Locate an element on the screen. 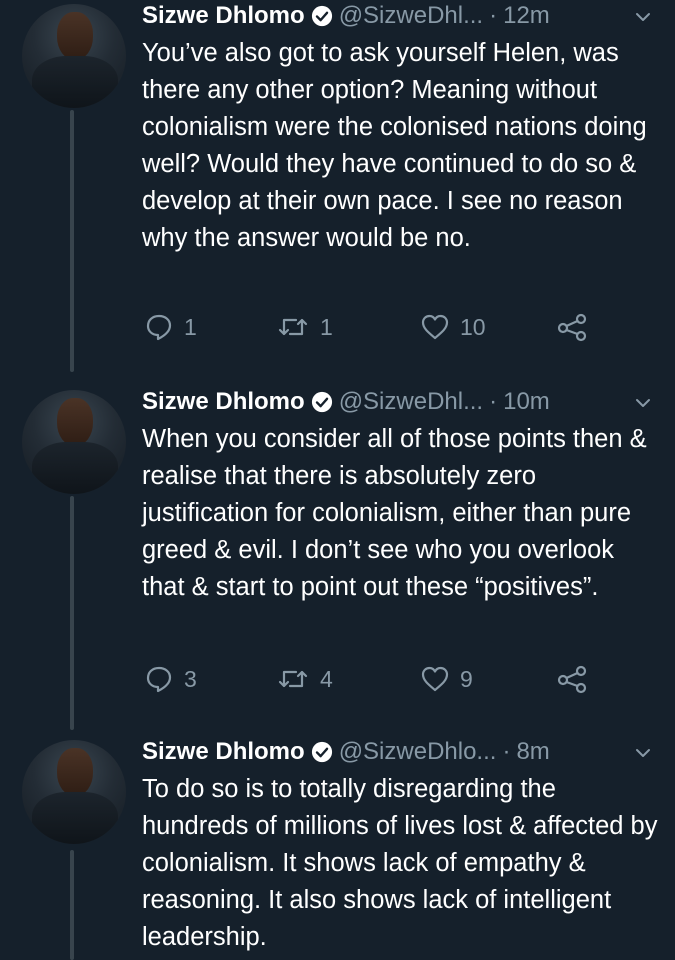 Image resolution: width=675 pixels, height=960 pixels. reply-button: 1 is located at coordinates (170, 327).